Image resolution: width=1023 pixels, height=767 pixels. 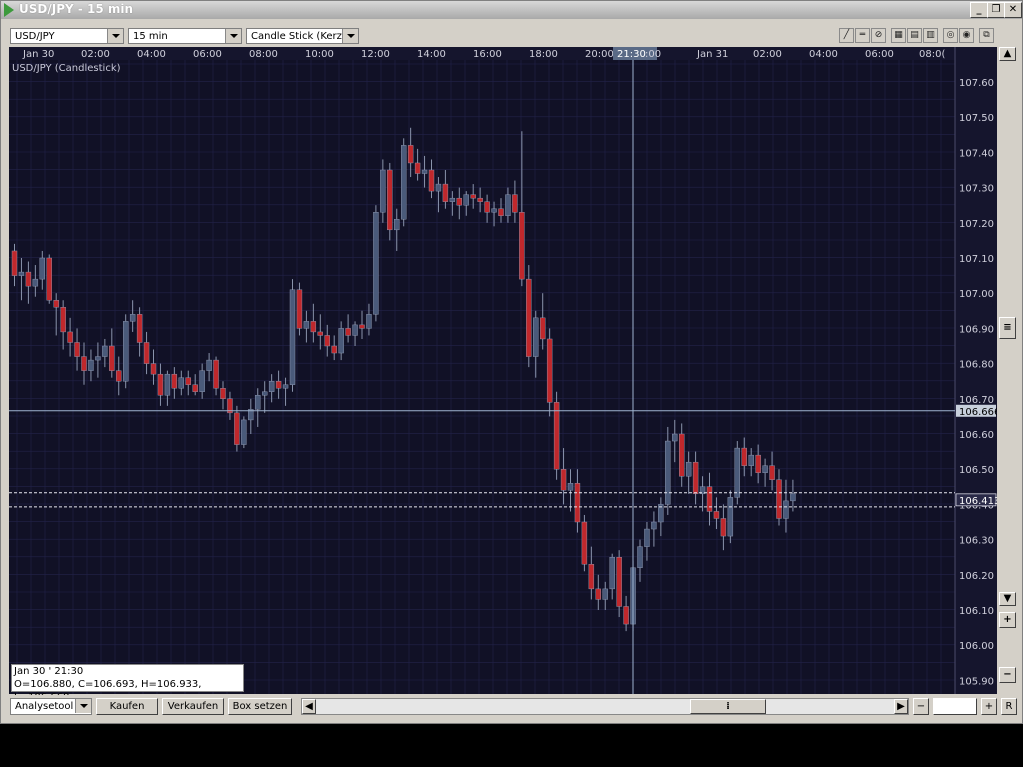 What do you see at coordinates (605, 706) in the screenshot?
I see `horizontal-scrollbar: ◀ ⁞ ▶` at bounding box center [605, 706].